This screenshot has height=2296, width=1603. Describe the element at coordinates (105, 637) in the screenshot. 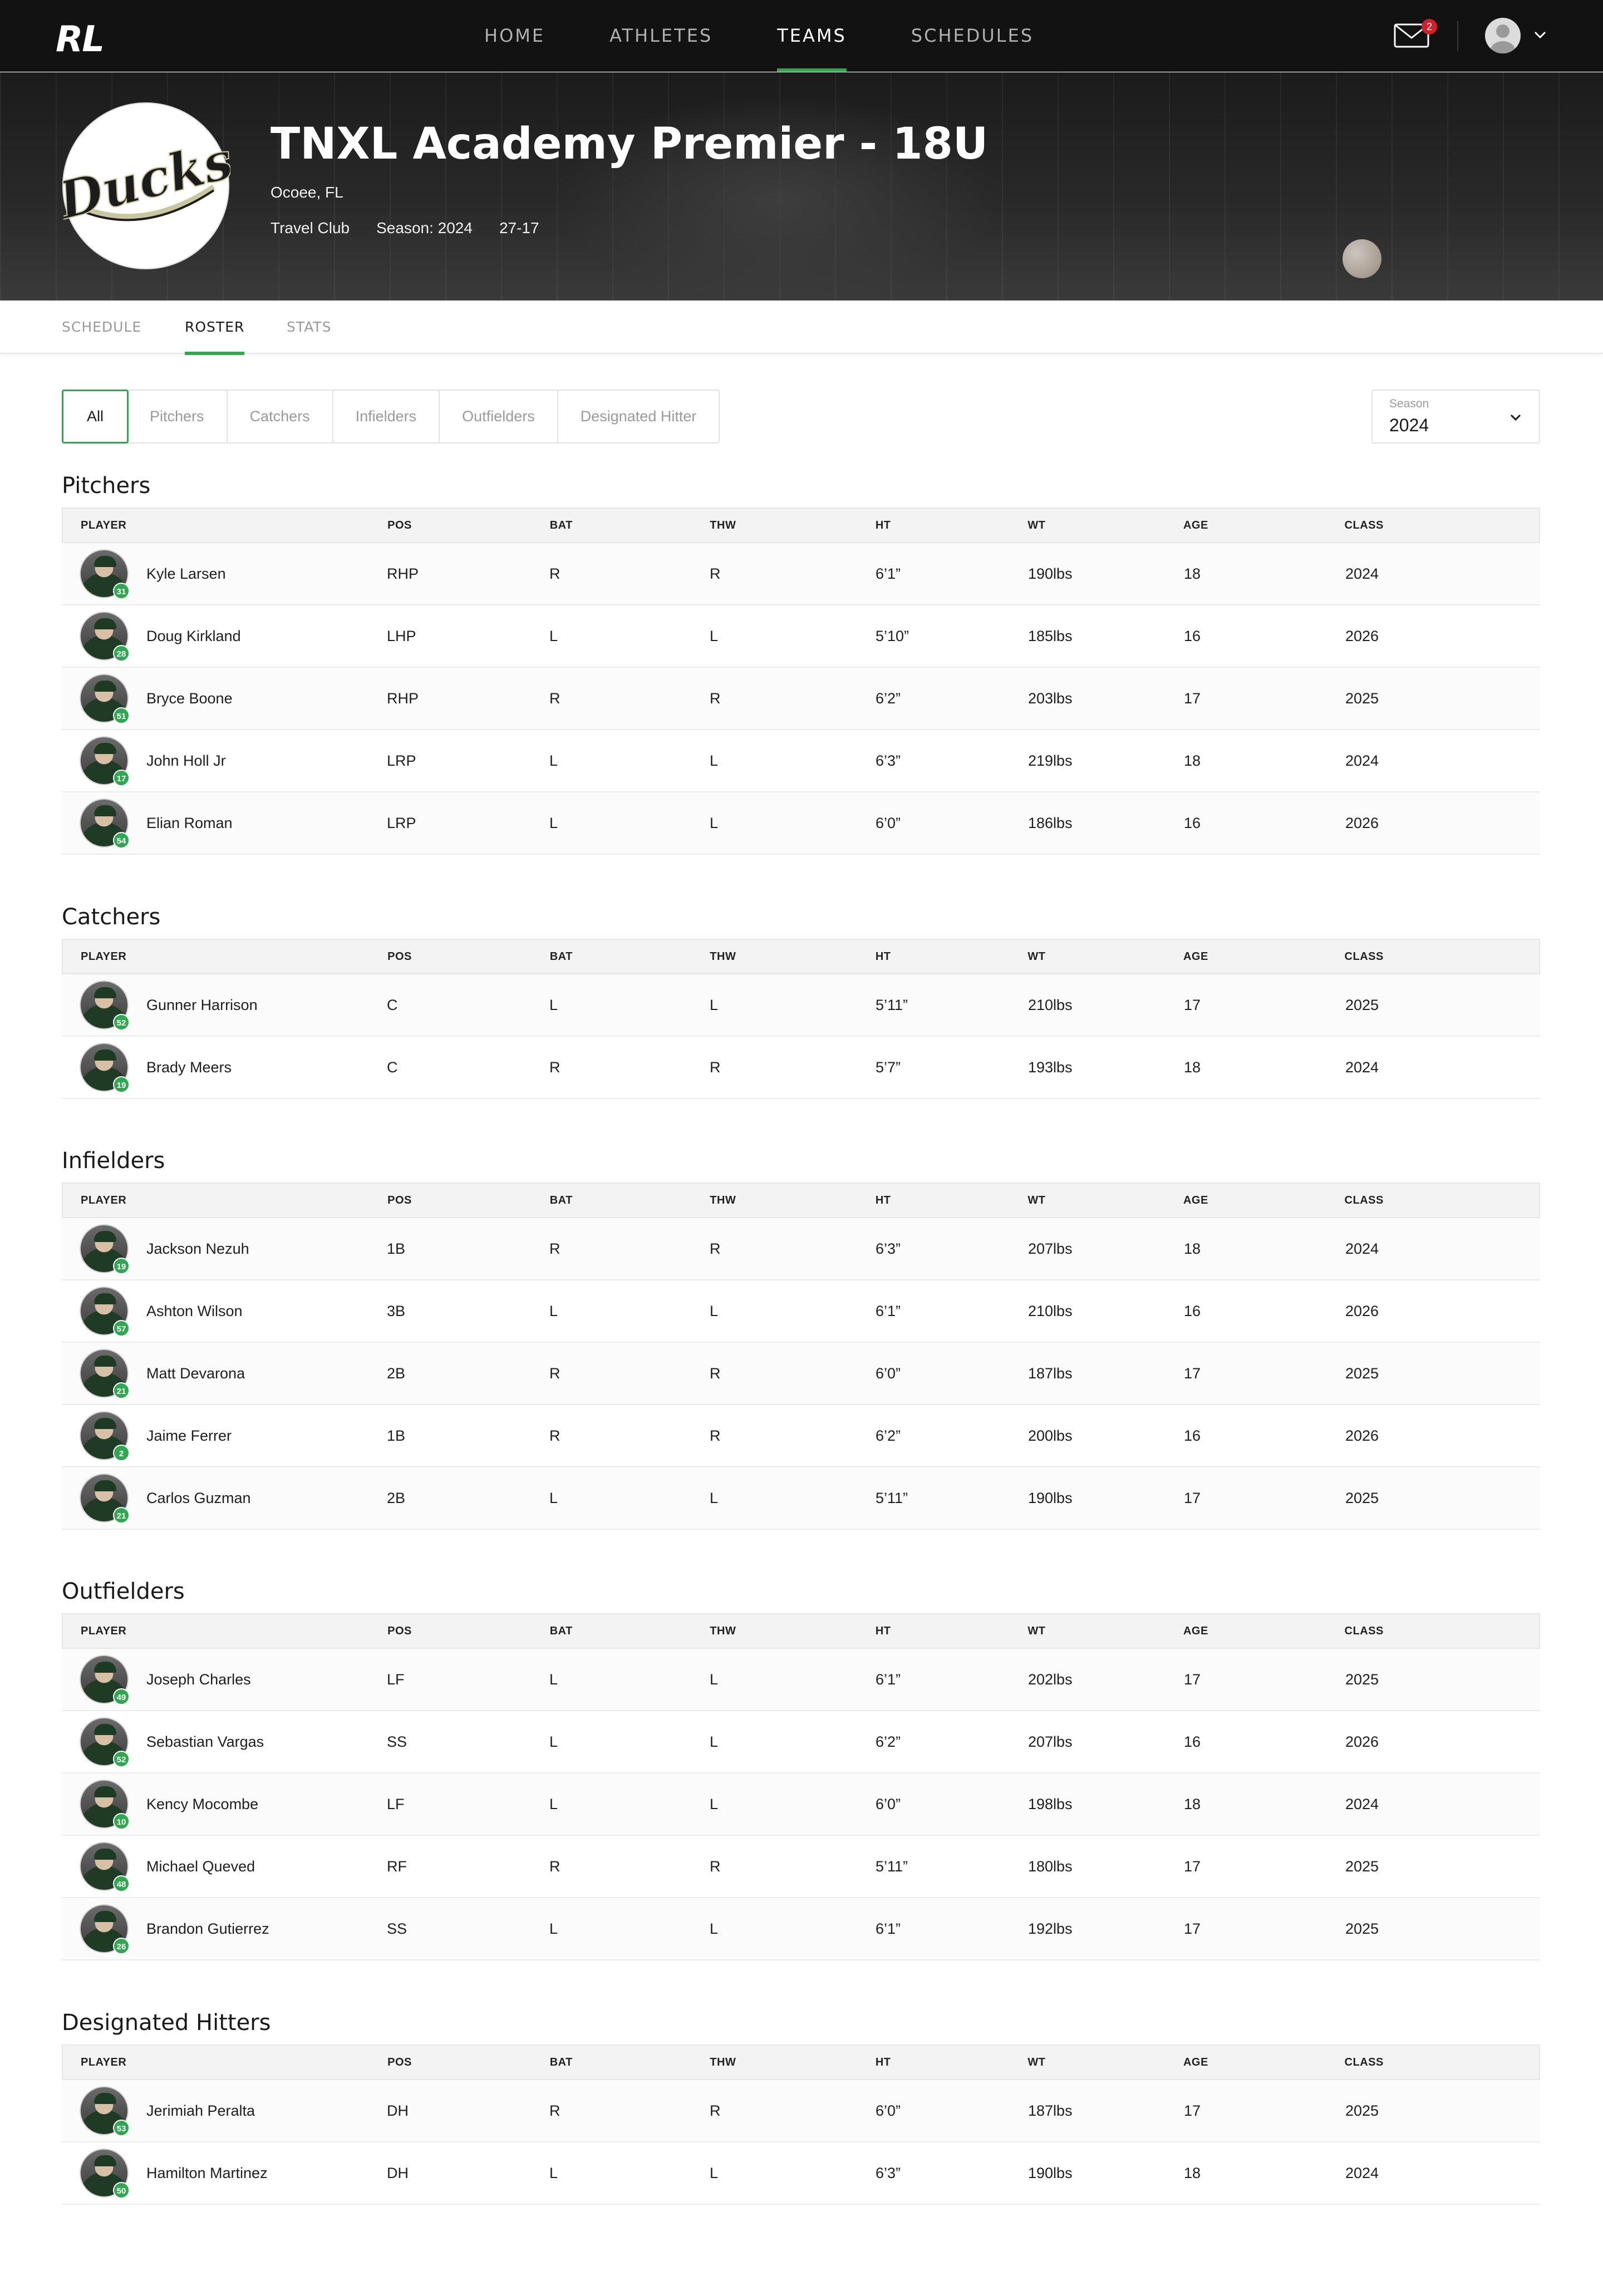

I see `player-avatar: 28` at that location.